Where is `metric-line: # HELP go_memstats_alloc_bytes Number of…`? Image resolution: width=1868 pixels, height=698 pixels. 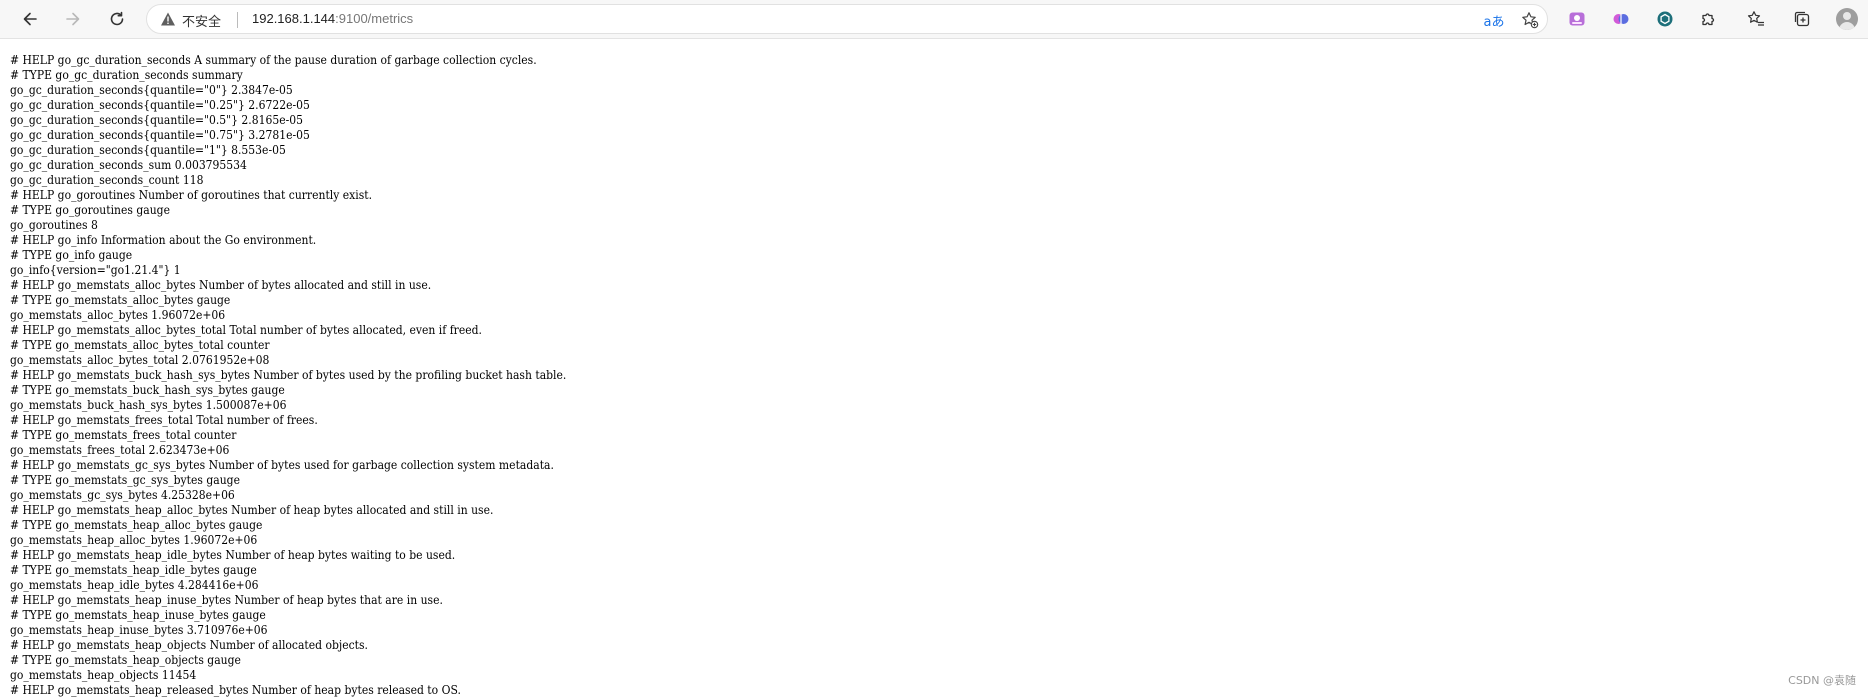
metric-line: # HELP go_memstats_alloc_bytes Number of… is located at coordinates (221, 285).